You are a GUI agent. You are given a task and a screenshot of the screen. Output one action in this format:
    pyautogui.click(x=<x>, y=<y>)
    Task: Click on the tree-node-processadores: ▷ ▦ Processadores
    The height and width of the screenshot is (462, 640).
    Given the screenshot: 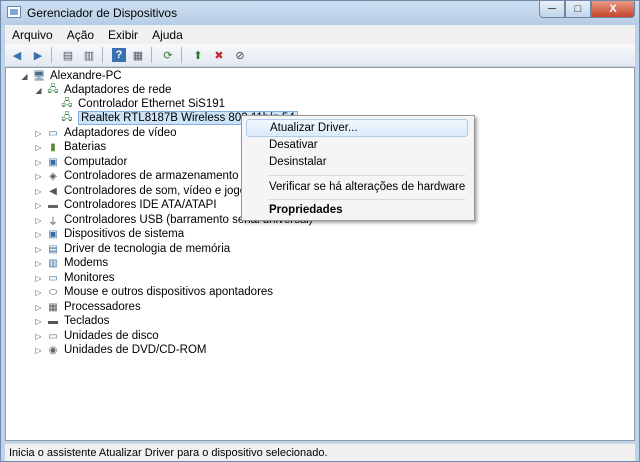 What is the action you would take?
    pyautogui.click(x=87, y=307)
    